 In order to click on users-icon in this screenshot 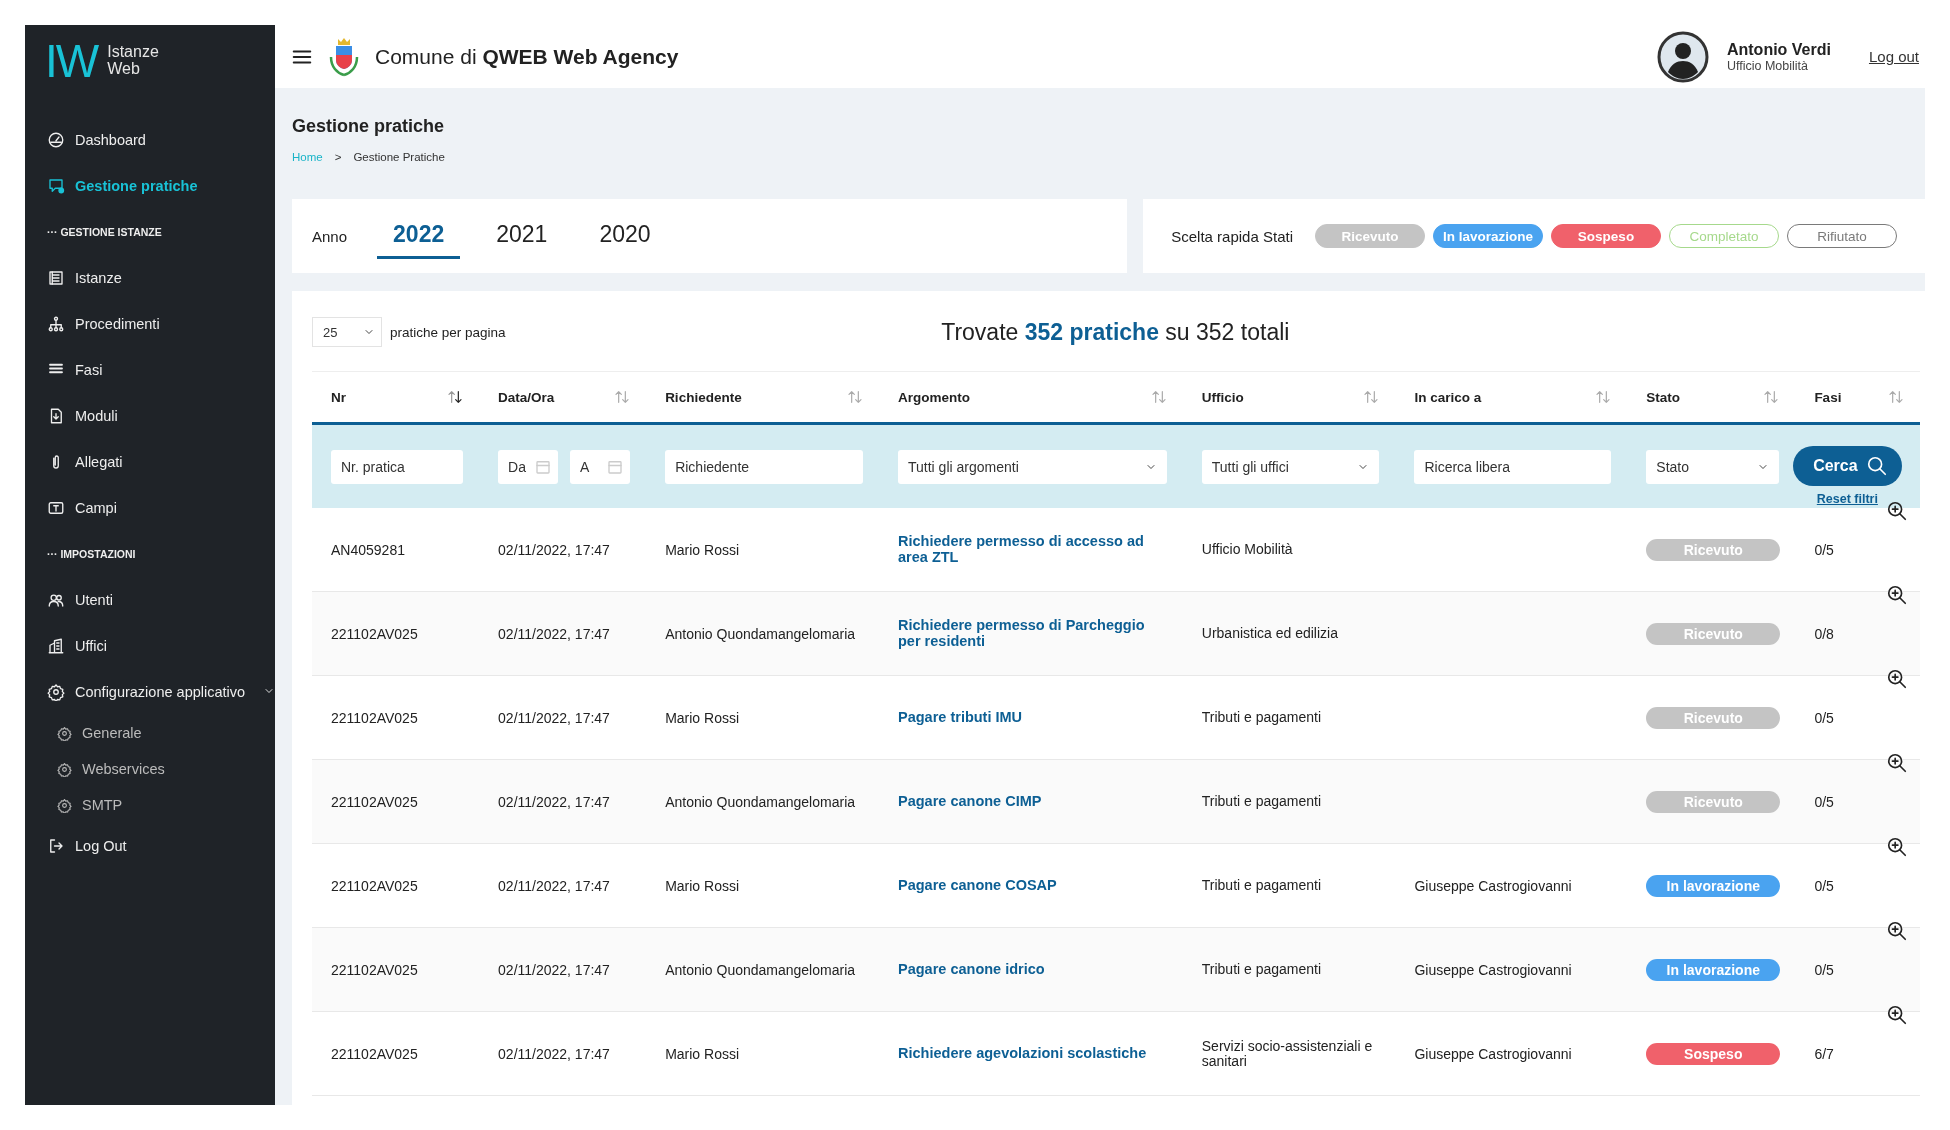, I will do `click(56, 600)`.